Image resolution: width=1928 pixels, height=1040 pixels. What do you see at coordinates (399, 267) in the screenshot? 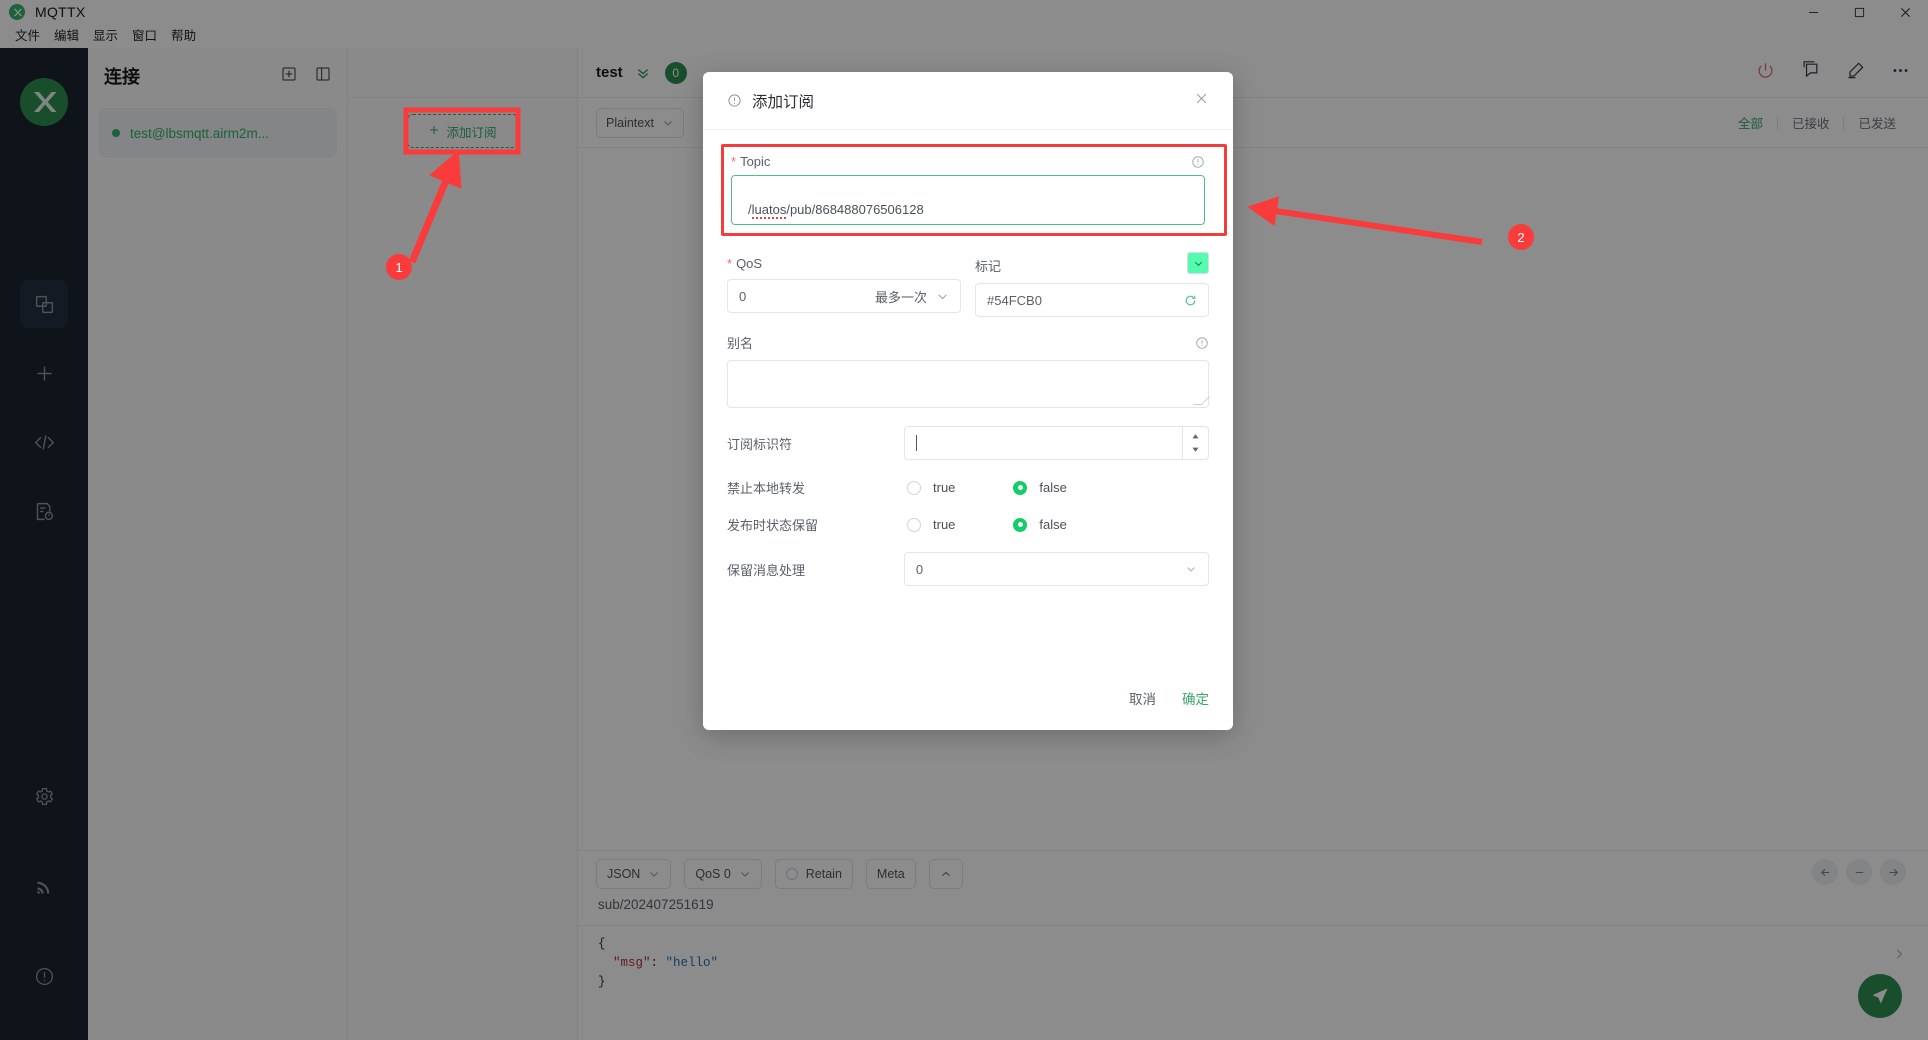
I see `annotation-marker-1: 1` at bounding box center [399, 267].